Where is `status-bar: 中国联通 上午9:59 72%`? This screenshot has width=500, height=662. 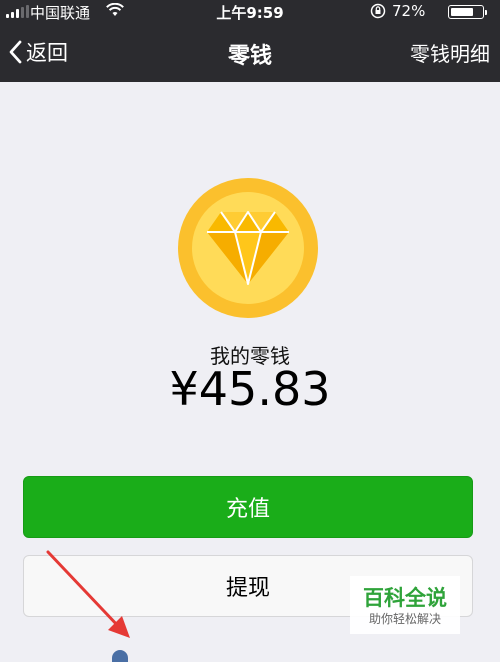 status-bar: 中国联通 上午9:59 72% is located at coordinates (250, 12).